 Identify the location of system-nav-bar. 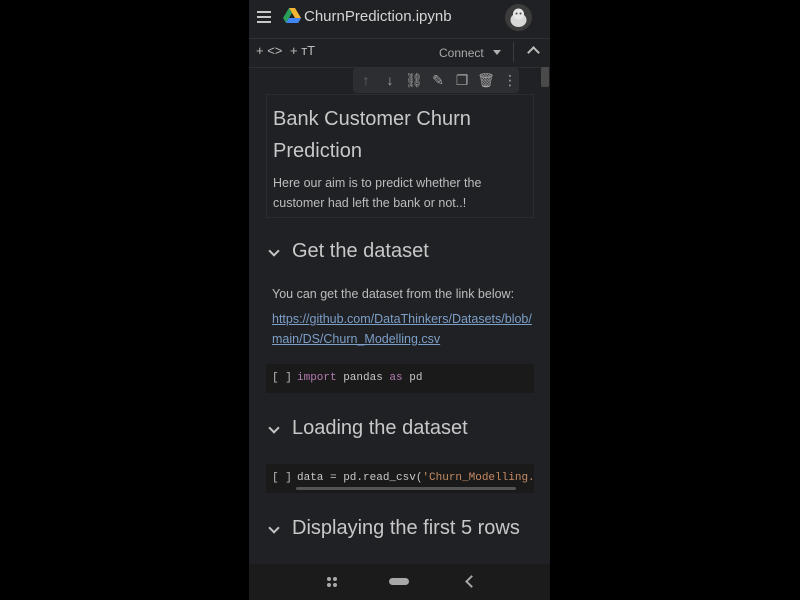
(399, 582).